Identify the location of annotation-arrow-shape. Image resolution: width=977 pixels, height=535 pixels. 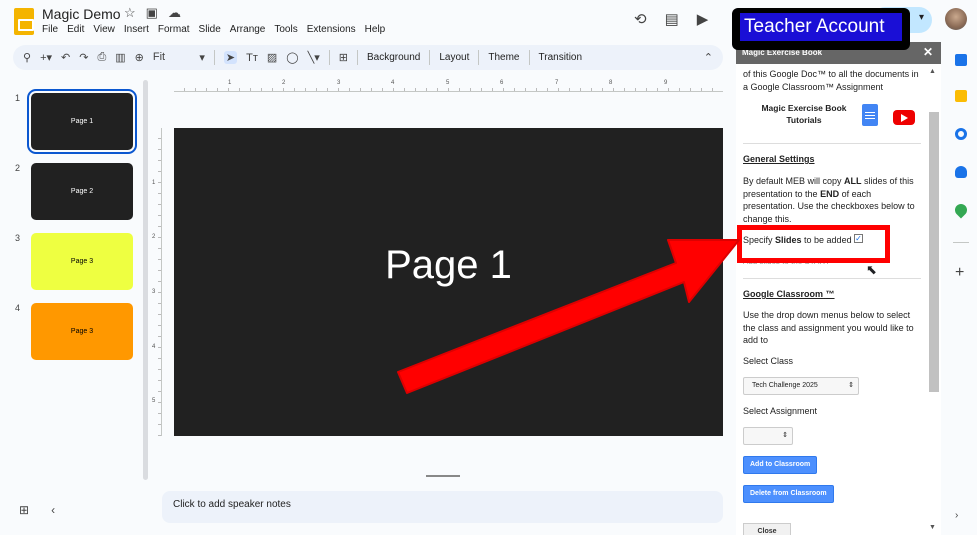
(568, 316).